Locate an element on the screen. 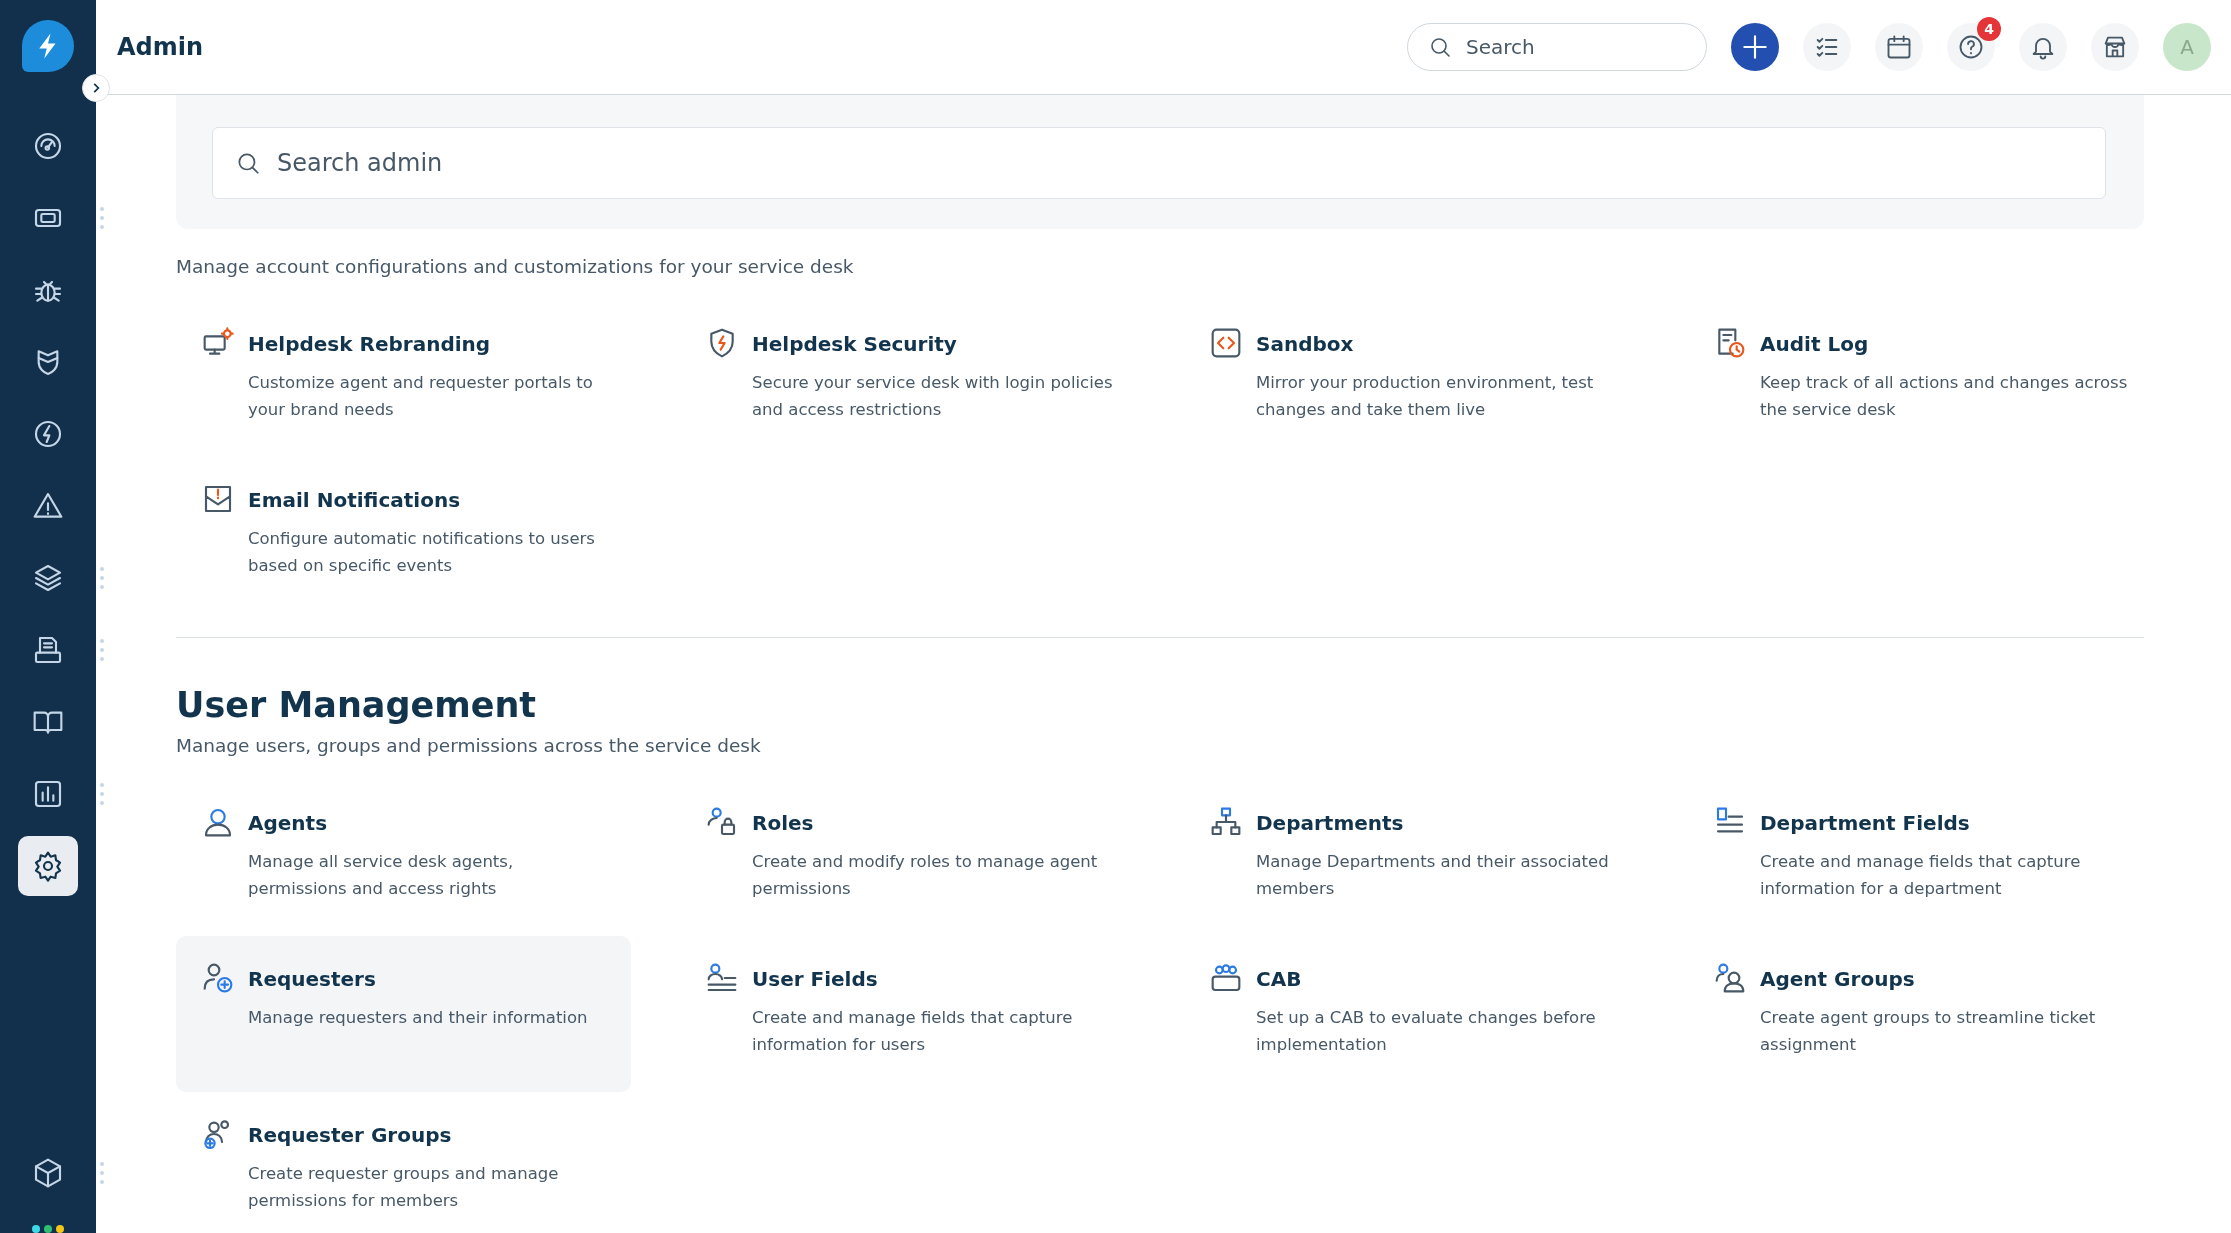  search-icon is located at coordinates (1440, 47).